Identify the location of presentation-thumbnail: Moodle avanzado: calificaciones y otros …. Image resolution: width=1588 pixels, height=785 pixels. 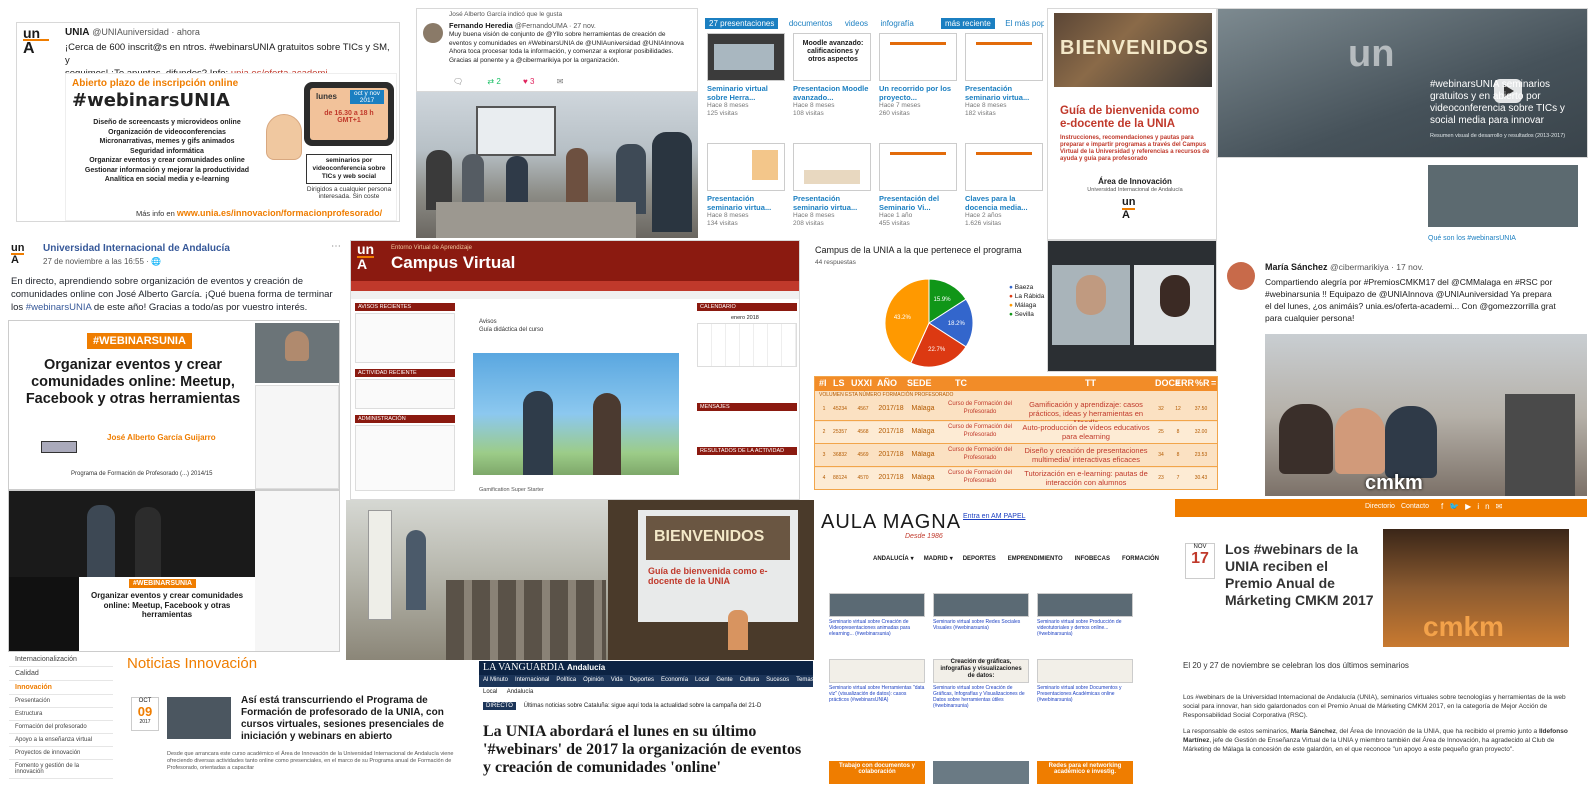
(832, 57).